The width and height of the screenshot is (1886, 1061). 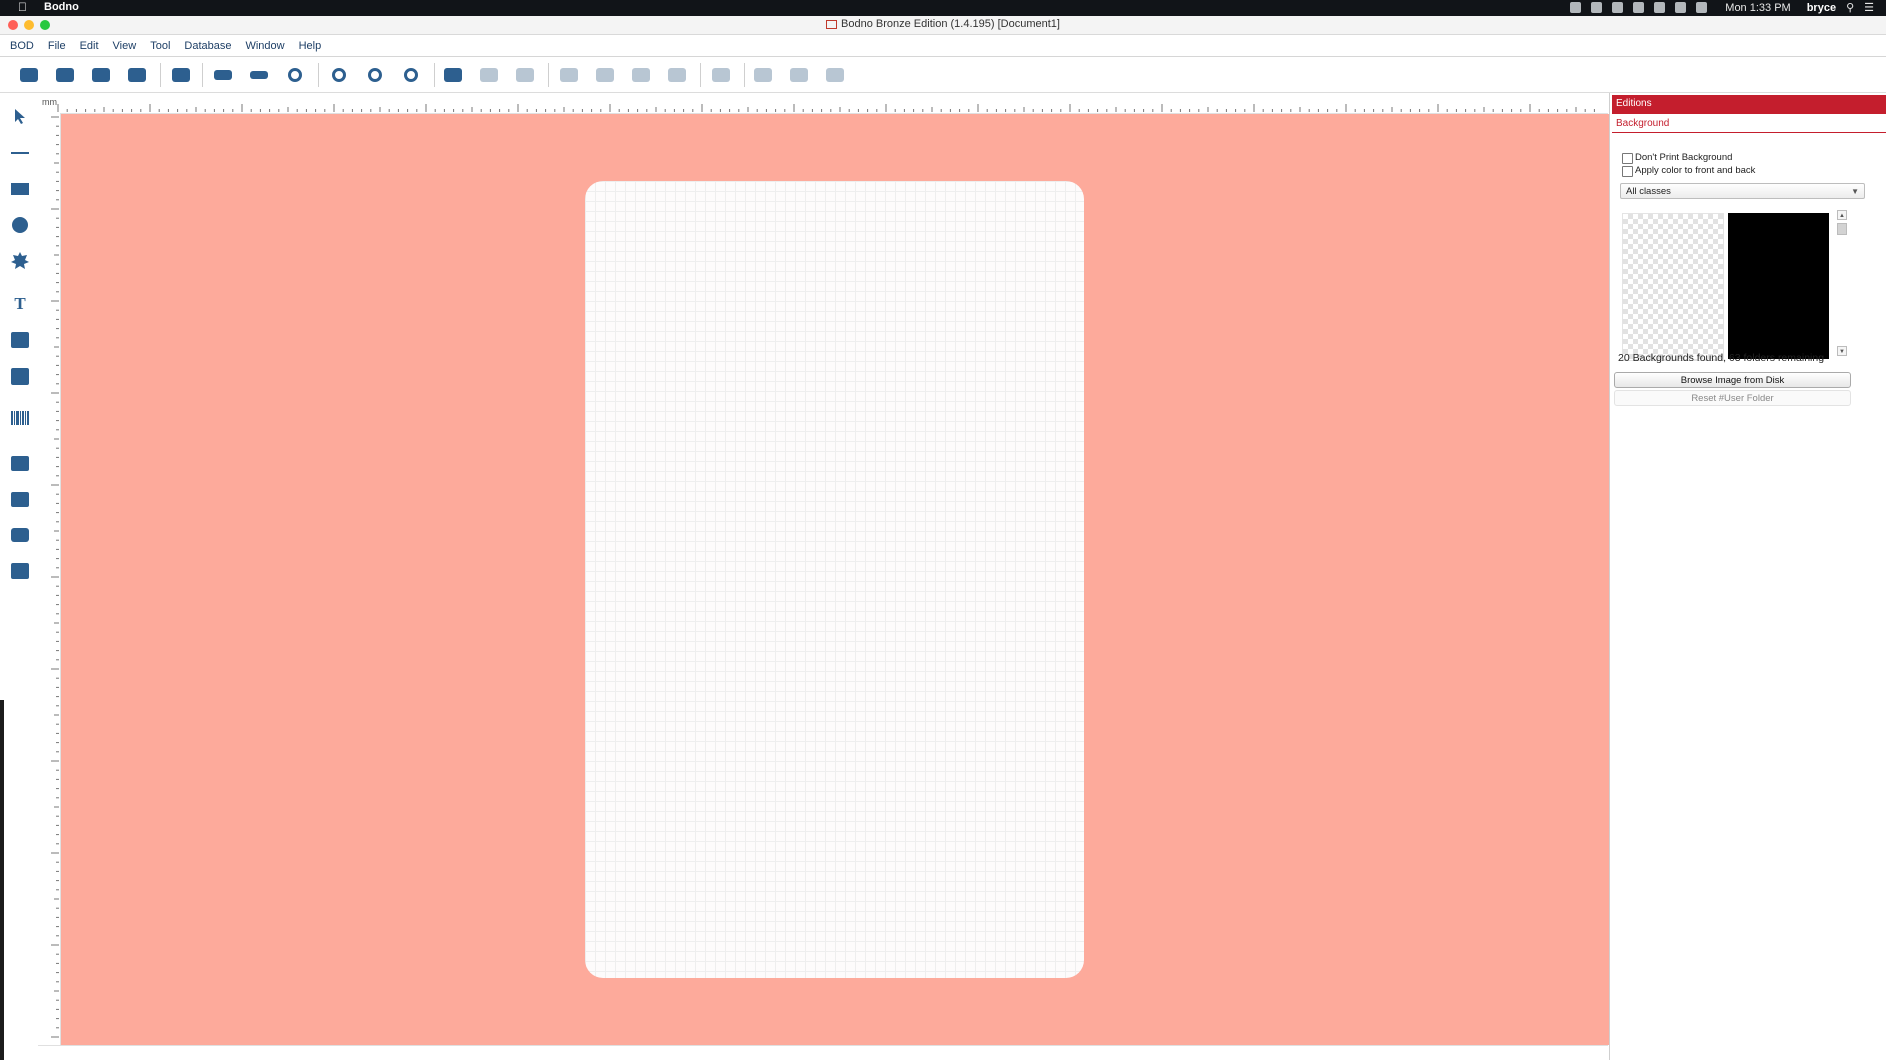 What do you see at coordinates (1597, 7) in the screenshot?
I see `app-status-icon` at bounding box center [1597, 7].